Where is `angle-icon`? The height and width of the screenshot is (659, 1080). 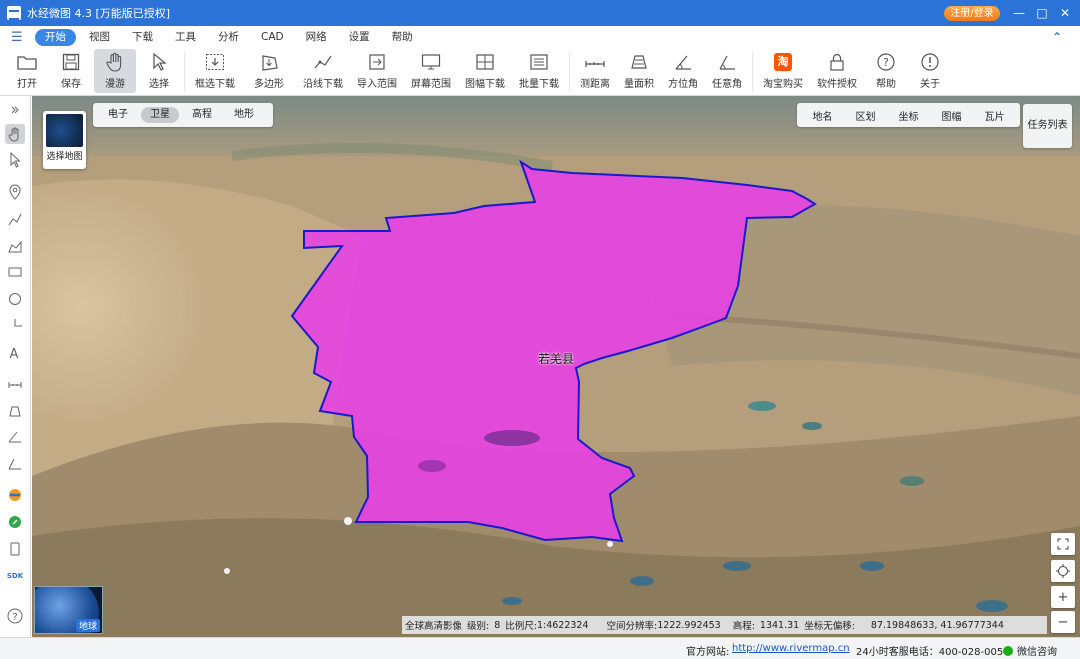
angle-icon is located at coordinates (683, 62).